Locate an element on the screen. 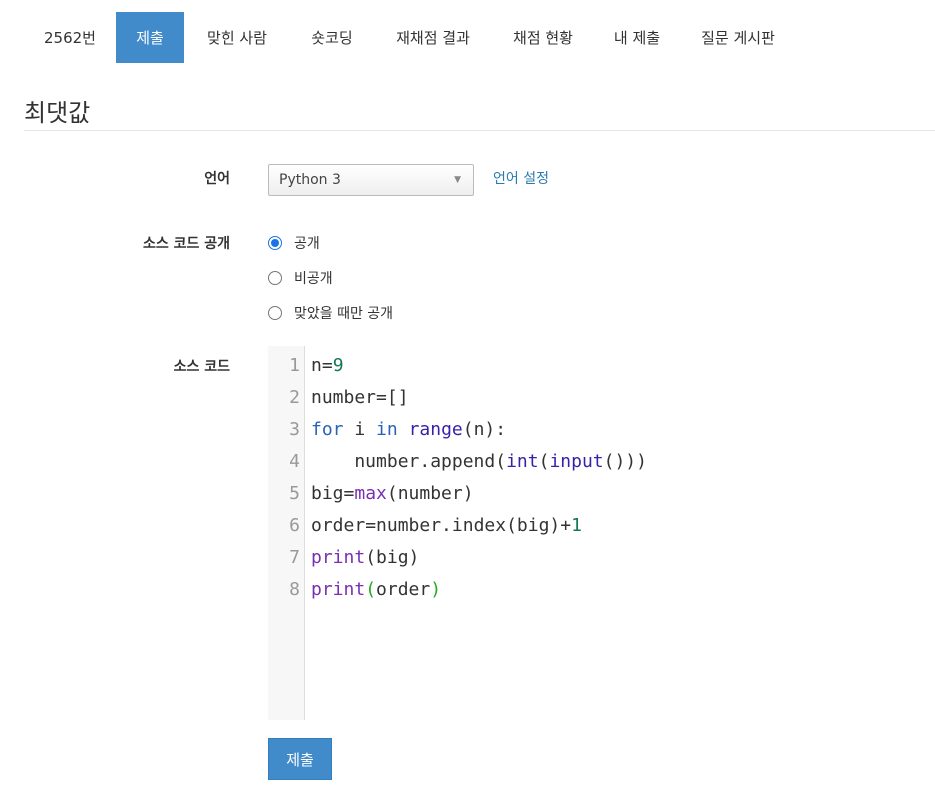 The image size is (935, 787). line-number: 2 is located at coordinates (294, 397).